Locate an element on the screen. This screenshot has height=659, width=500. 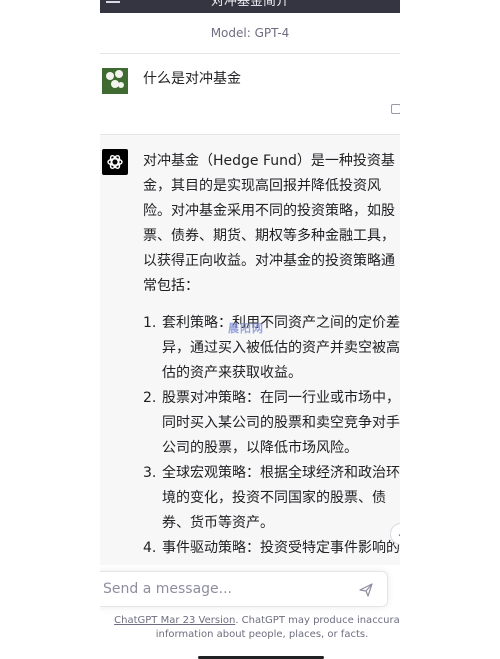
message-composer is located at coordinates (244, 589).